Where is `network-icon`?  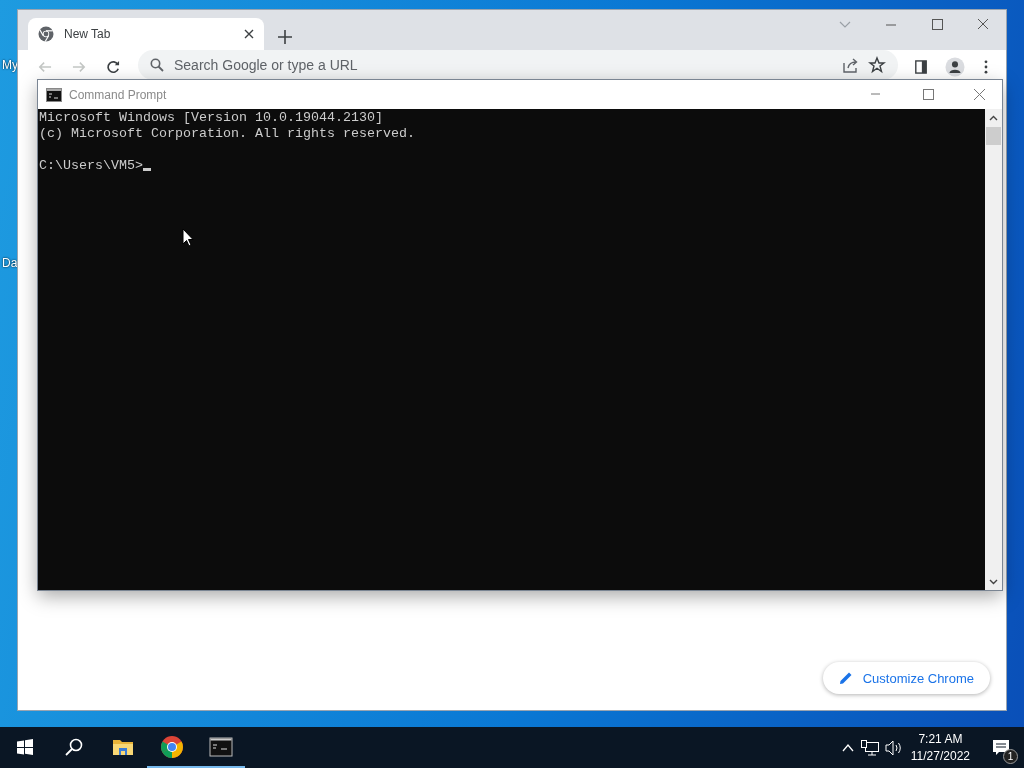 network-icon is located at coordinates (869, 747).